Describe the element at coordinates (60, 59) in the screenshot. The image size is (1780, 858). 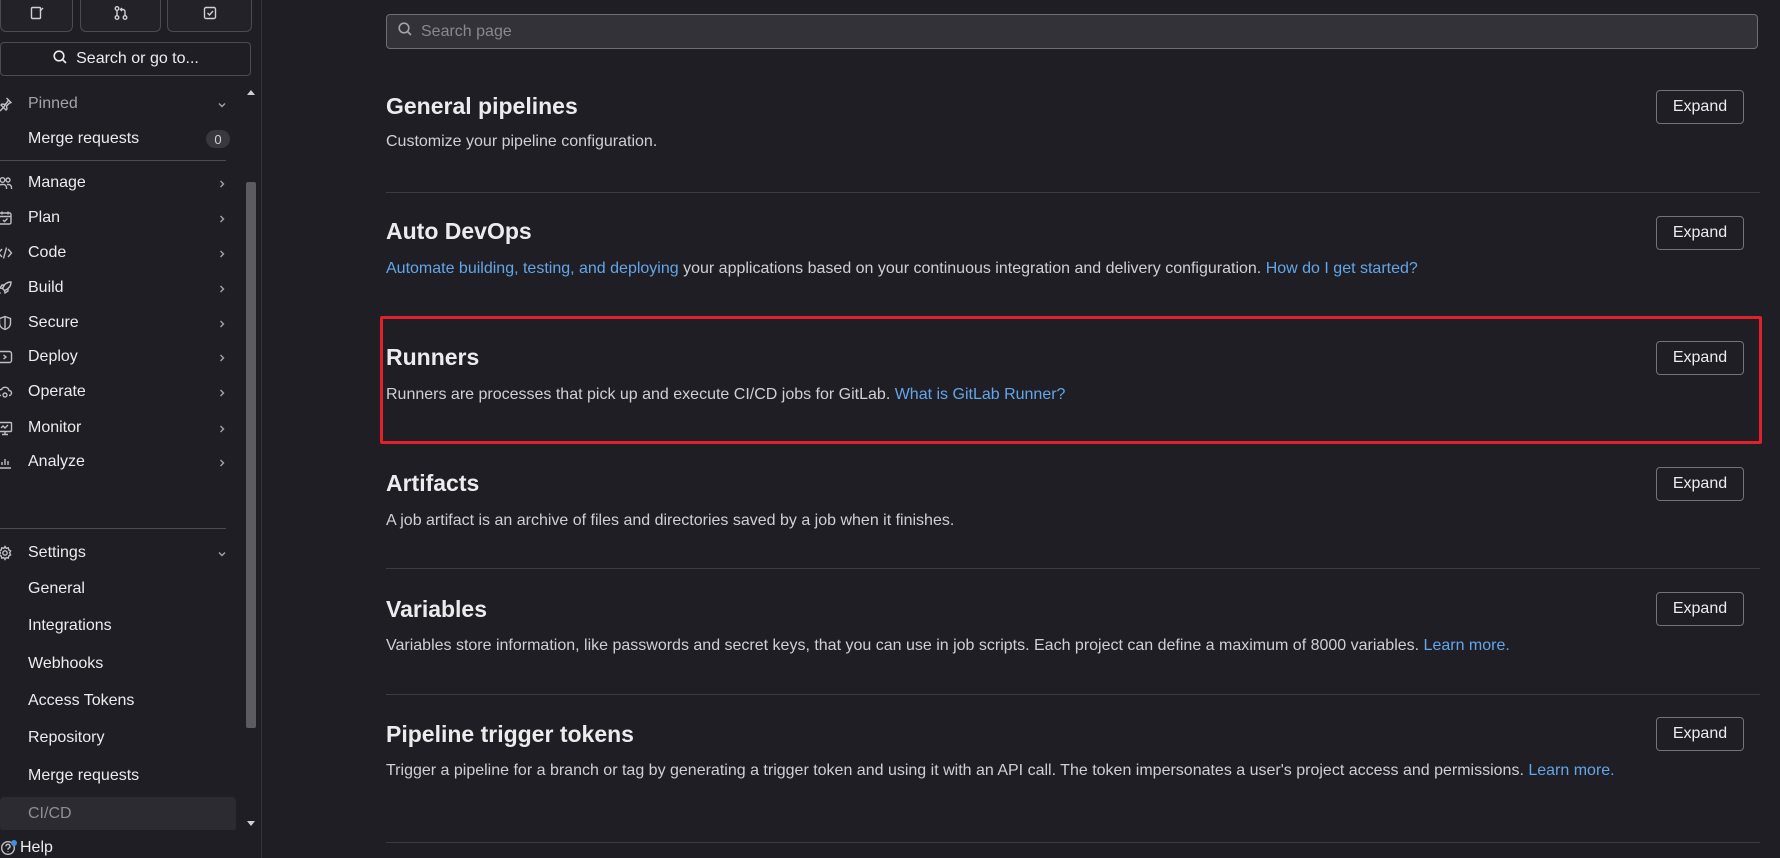
I see `search-icon` at that location.